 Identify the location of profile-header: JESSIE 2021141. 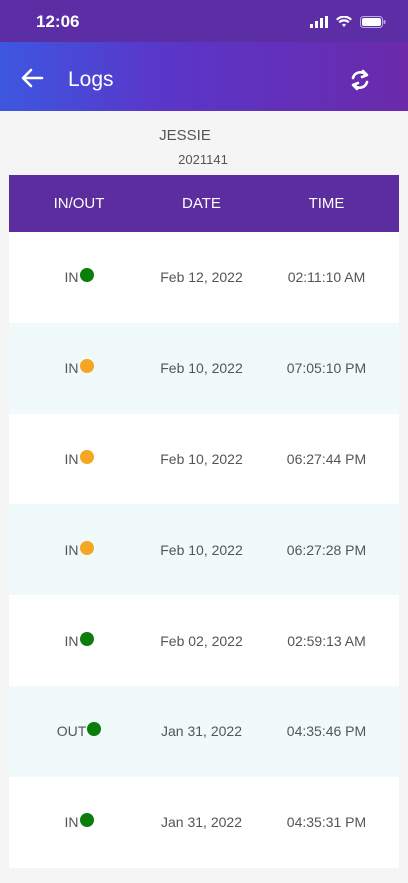
(204, 143).